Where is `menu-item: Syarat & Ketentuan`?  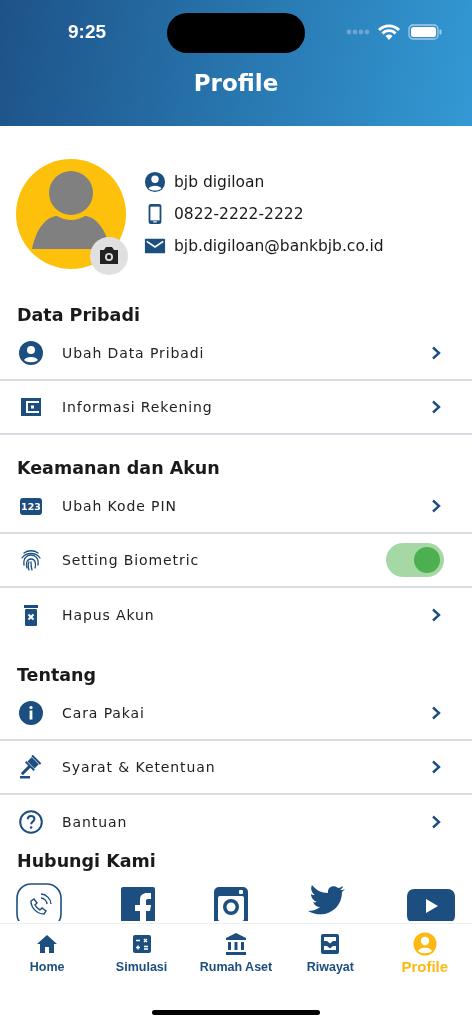 menu-item: Syarat & Ketentuan is located at coordinates (236, 768).